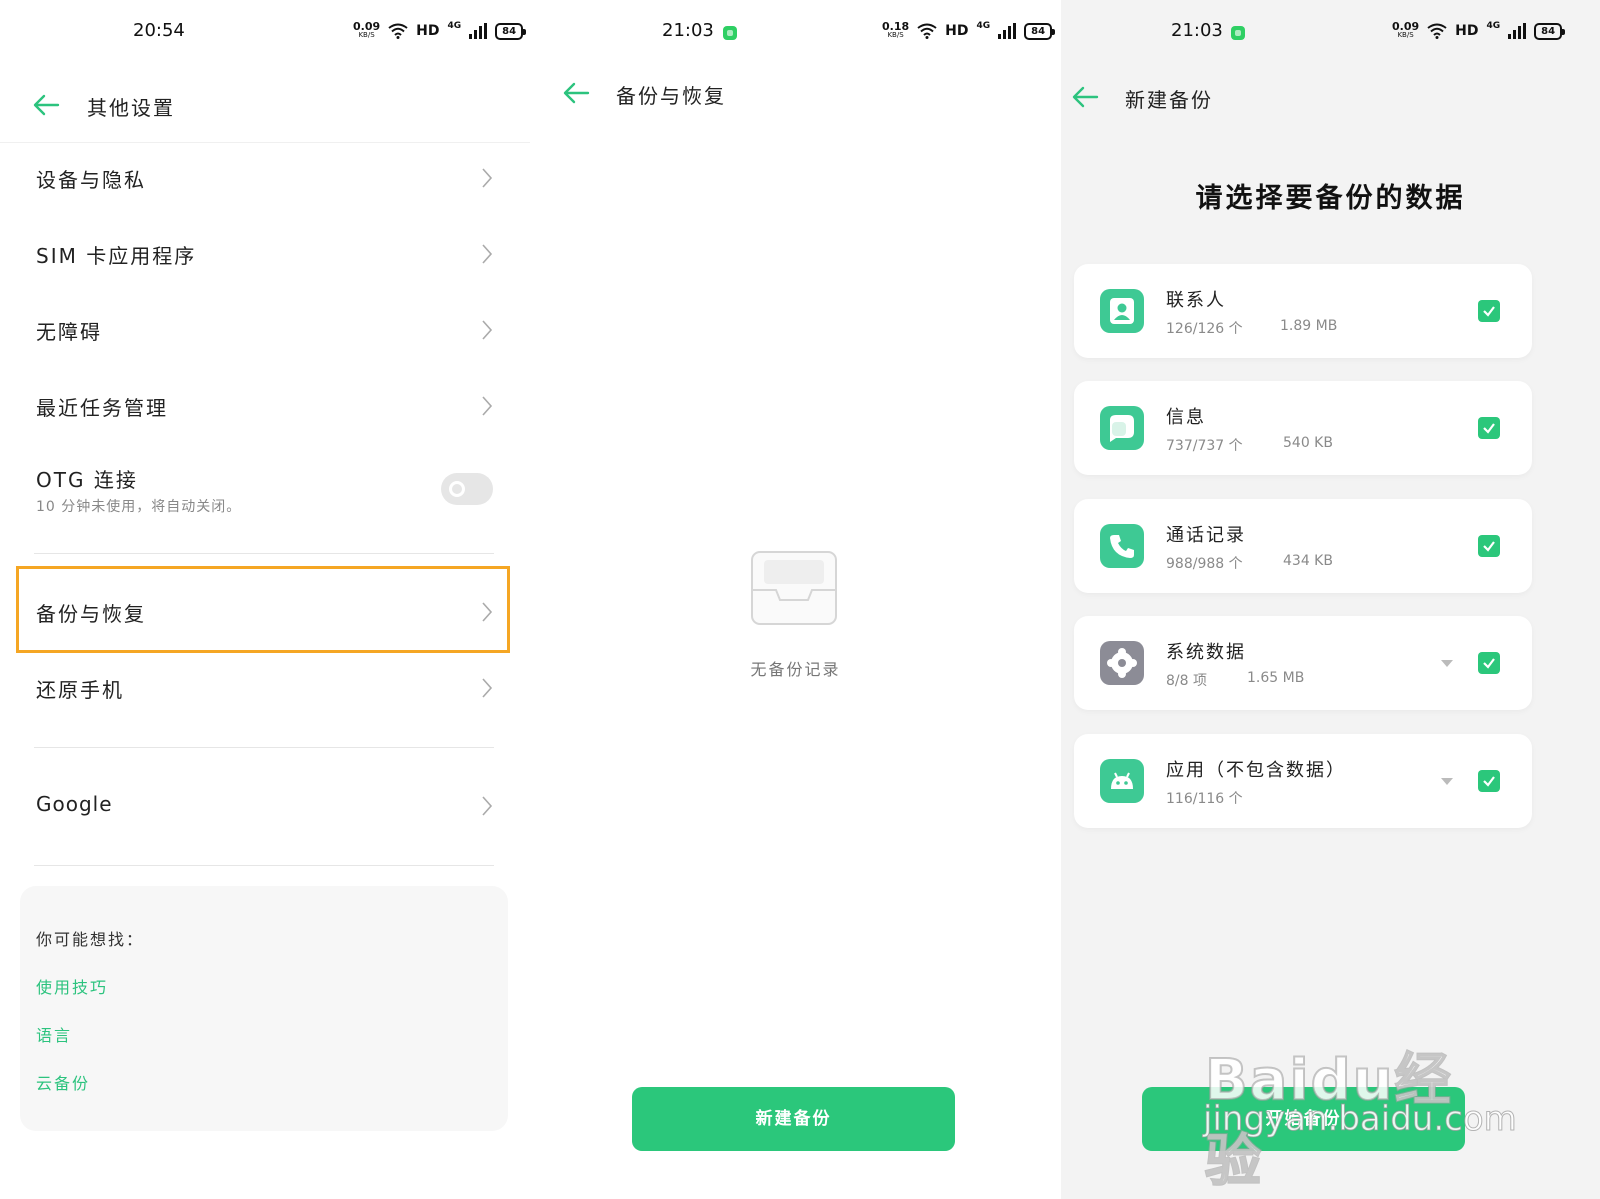 This screenshot has width=1600, height=1199. What do you see at coordinates (80, 690) in the screenshot?
I see `menu-item-label: 还原手机` at bounding box center [80, 690].